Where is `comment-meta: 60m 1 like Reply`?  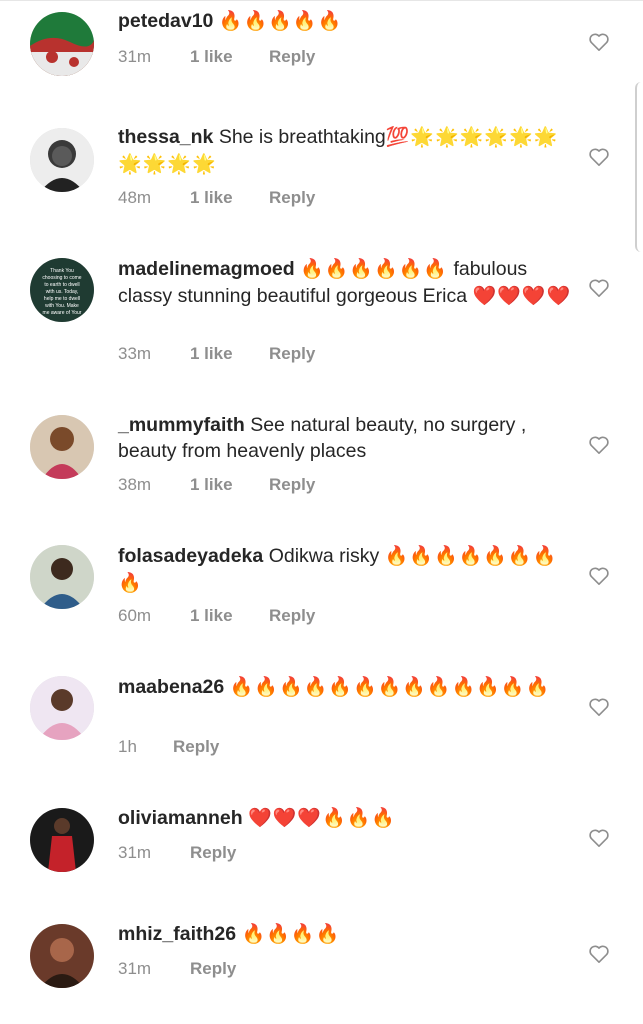
comment-meta: 60m 1 like Reply is located at coordinates (216, 616).